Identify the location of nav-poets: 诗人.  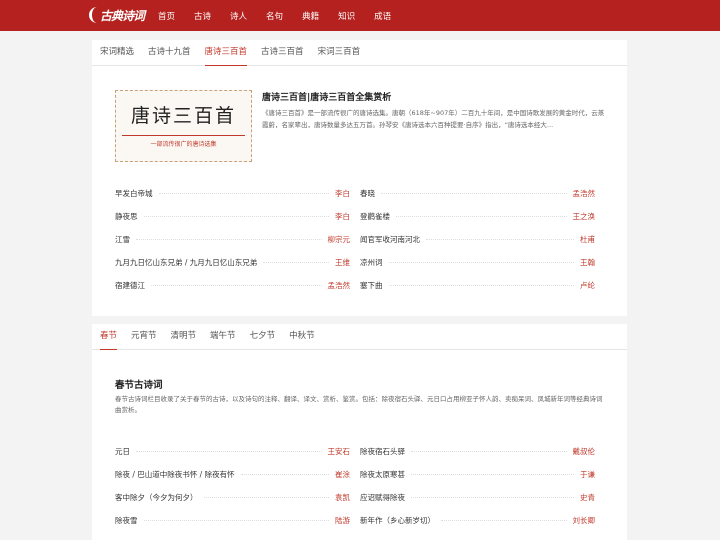
(238, 16).